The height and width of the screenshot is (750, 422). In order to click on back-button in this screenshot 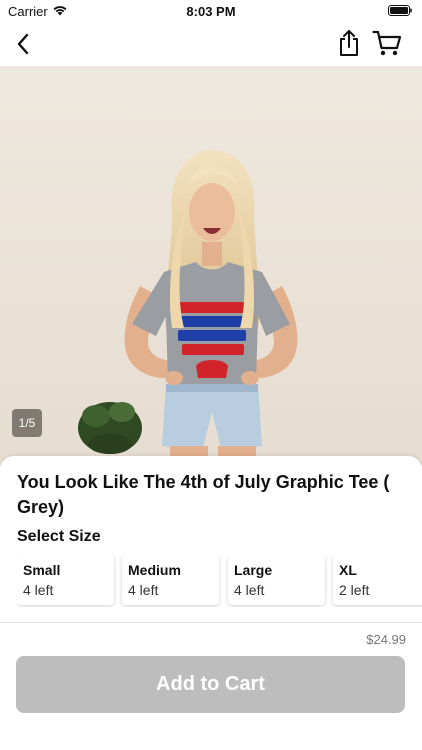, I will do `click(23, 44)`.